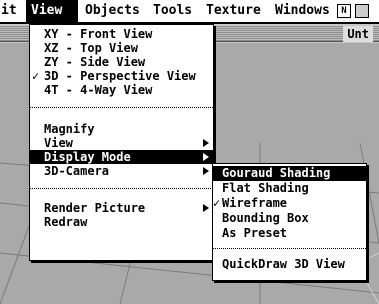 Image resolution: width=379 pixels, height=304 pixels. I want to click on menu-item-label: 3D - Perspective View, so click(120, 76).